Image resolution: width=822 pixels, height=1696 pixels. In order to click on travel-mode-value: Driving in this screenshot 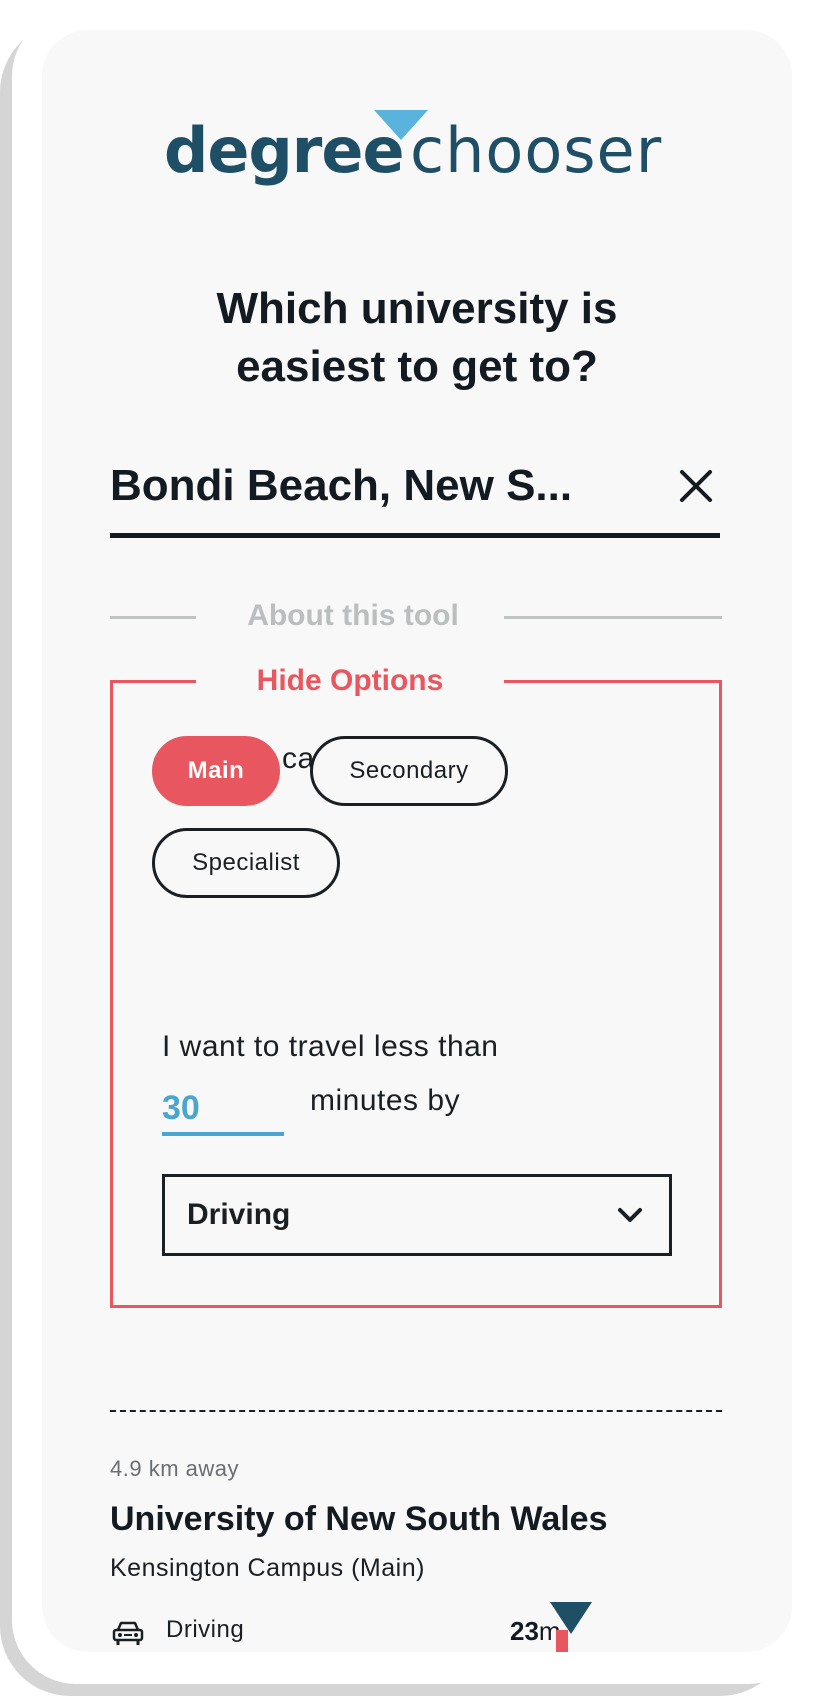, I will do `click(239, 1214)`.